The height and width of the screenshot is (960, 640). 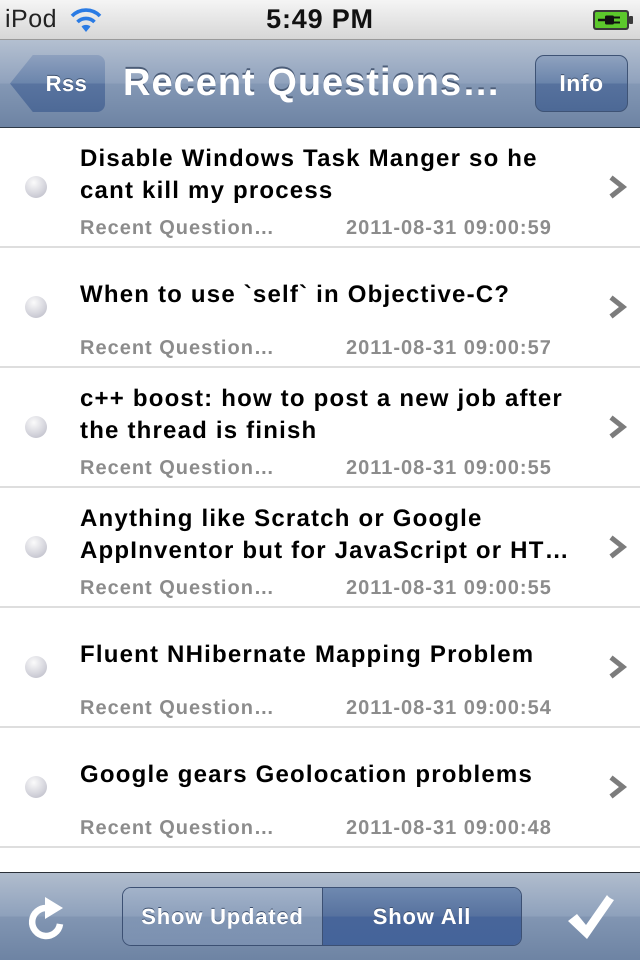 I want to click on question-row: Google gears Geolocation problems Recent Question… 2011-08-31 09:00:48, so click(x=320, y=788).